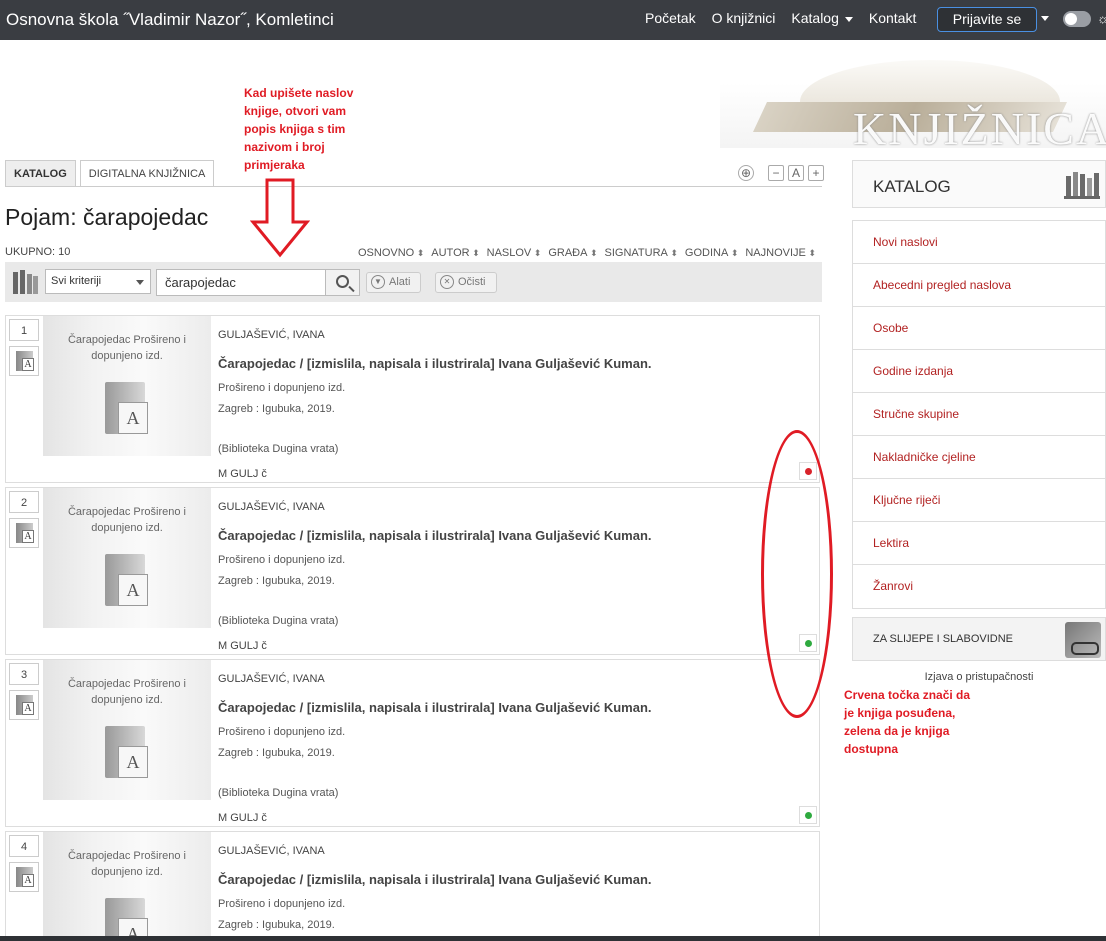 This screenshot has height=941, width=1106. I want to click on nav-link-o-knjiznici: O knjižnici, so click(744, 18).